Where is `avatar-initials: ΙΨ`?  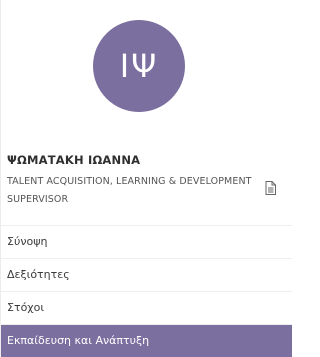
avatar-initials: ΙΨ is located at coordinates (139, 66).